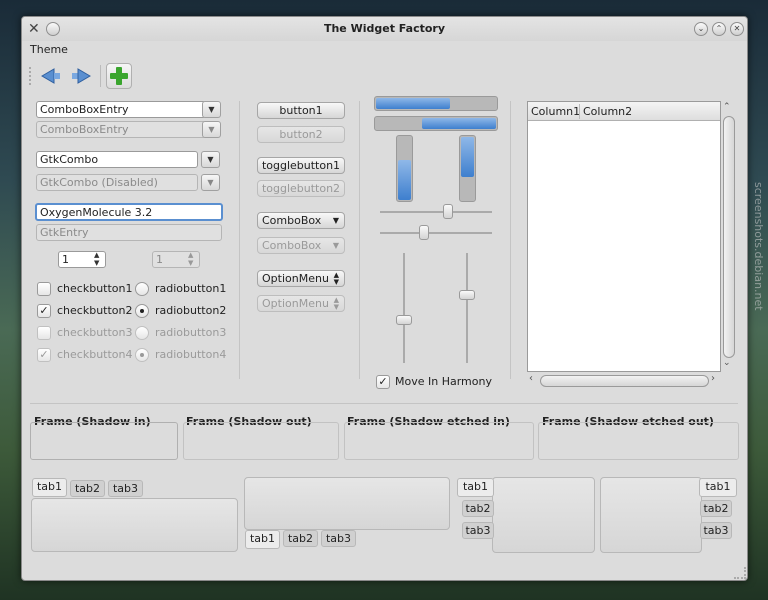 The image size is (768, 600). I want to click on notebook-bottom-tab2: tab2, so click(300, 538).